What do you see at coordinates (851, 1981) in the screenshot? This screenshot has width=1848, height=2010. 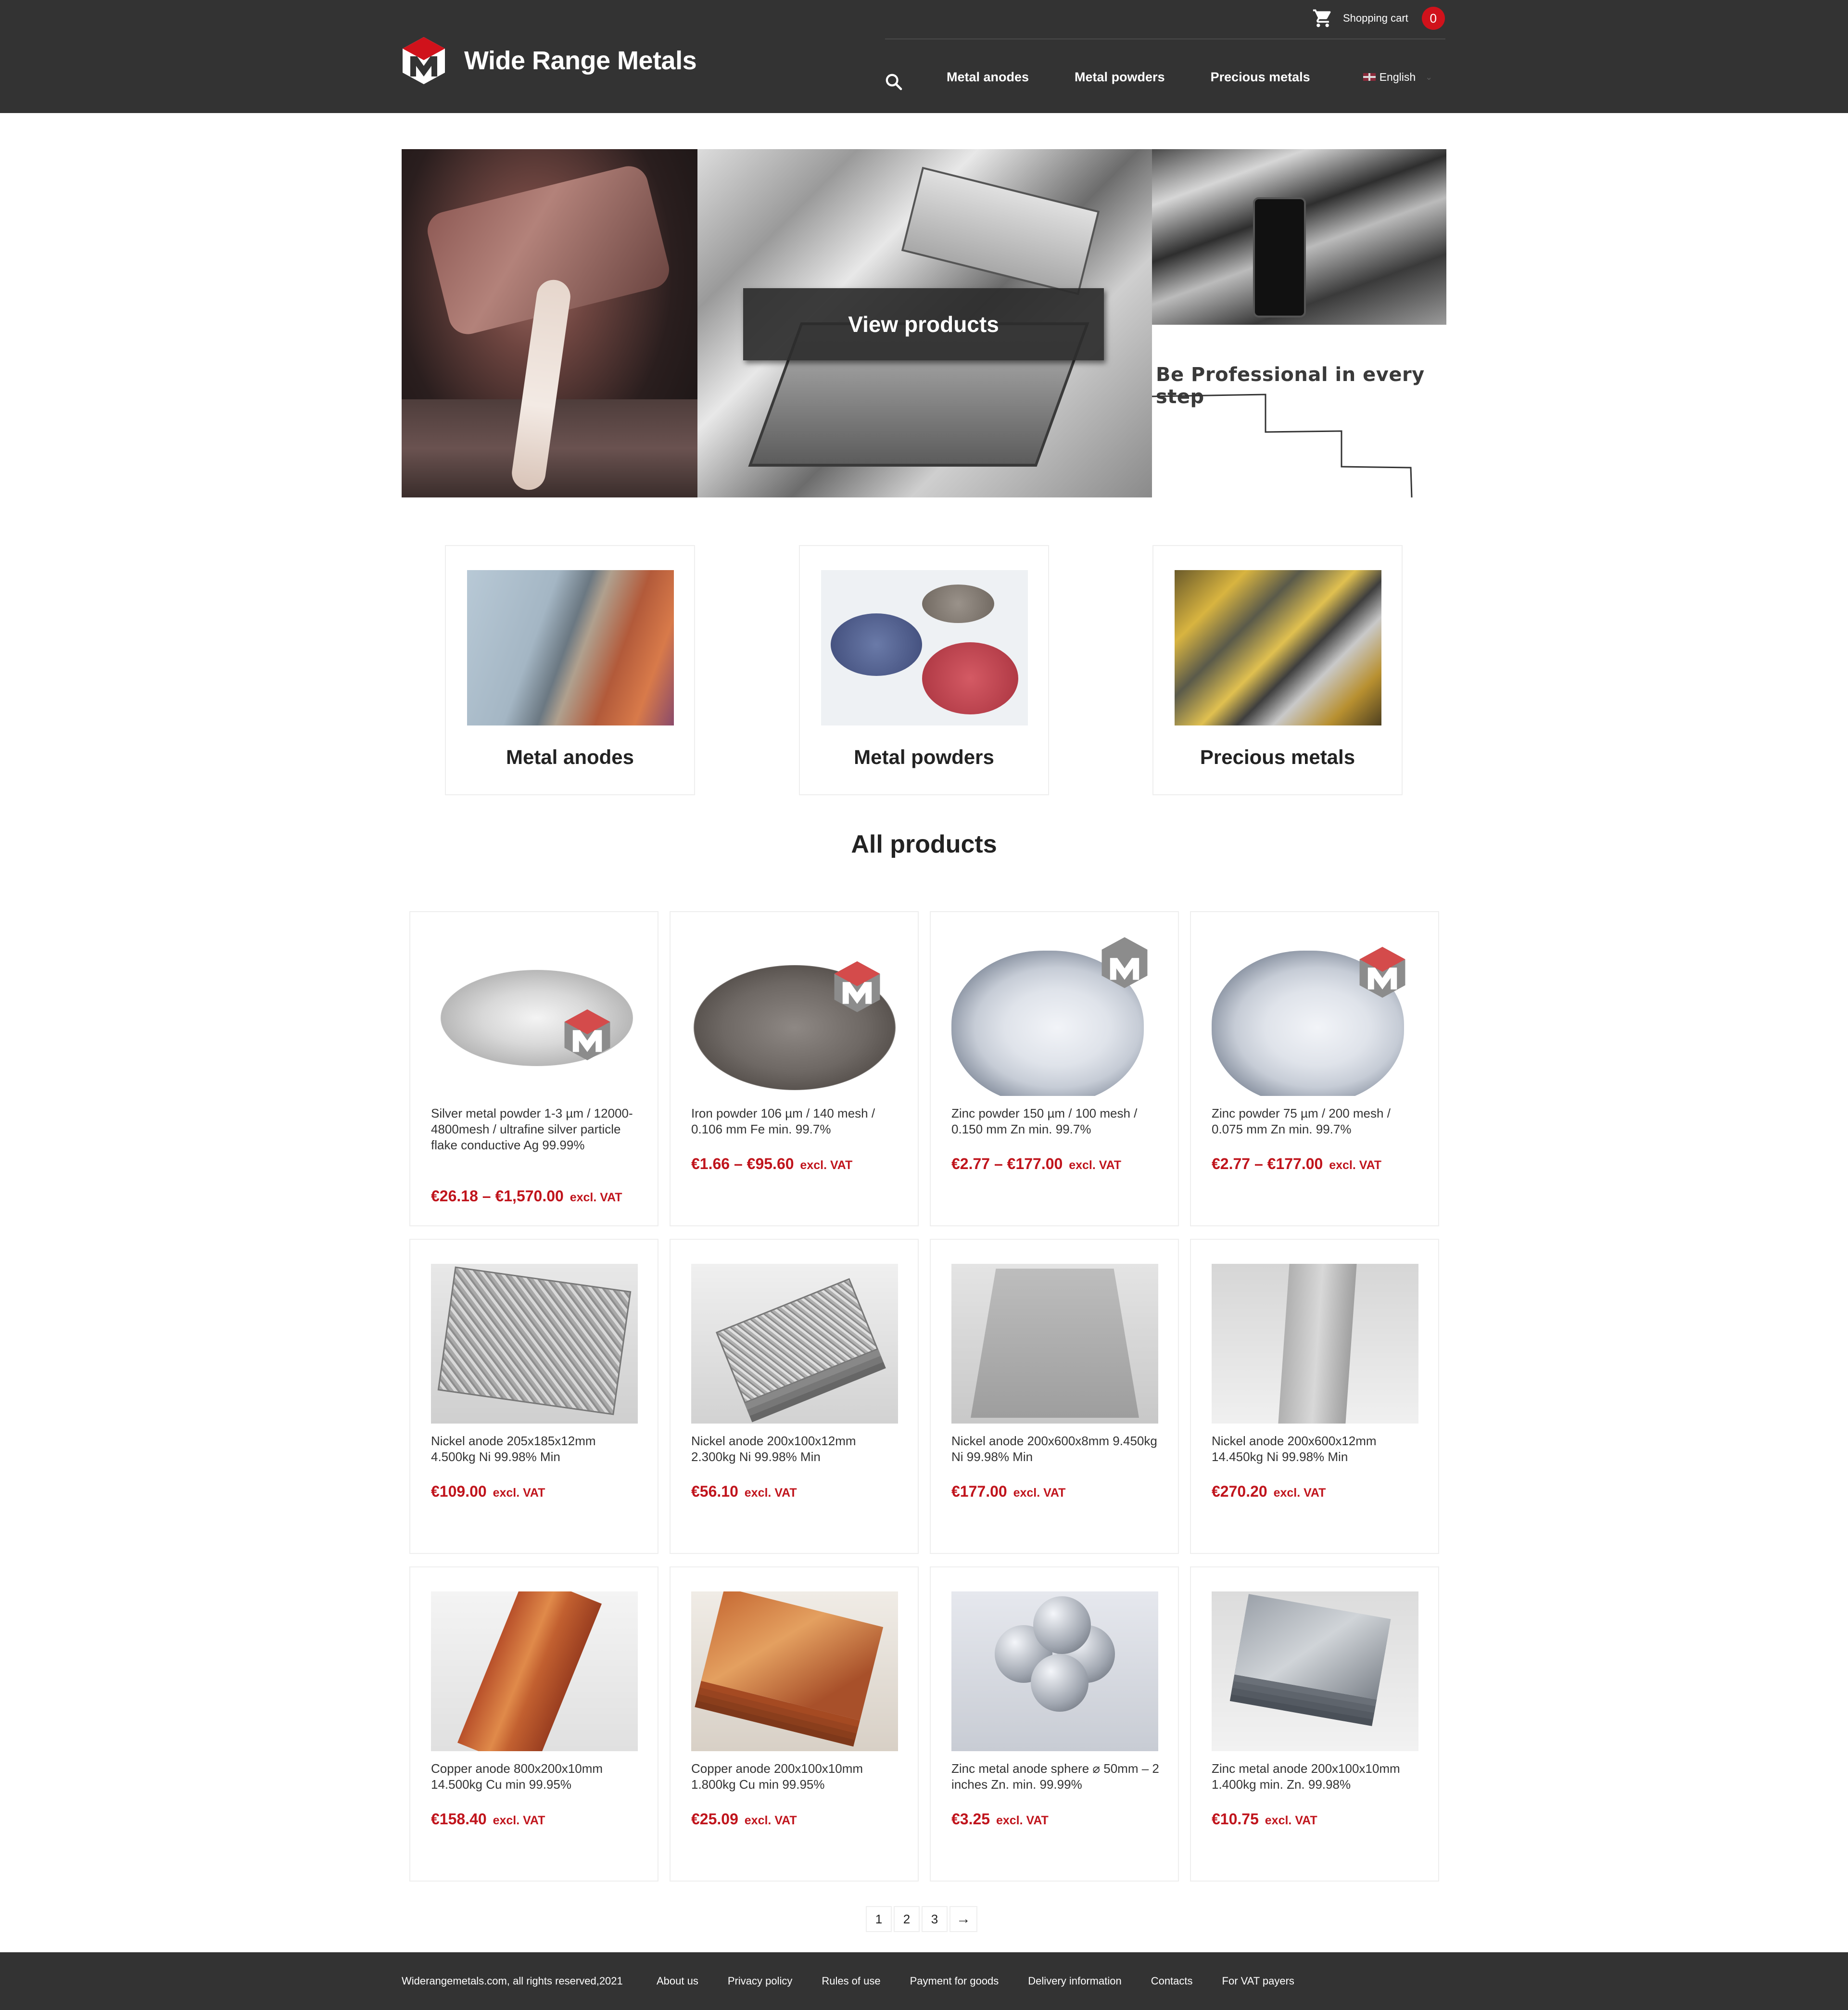 I see `footer-link-rules-of-use: Rules of use` at bounding box center [851, 1981].